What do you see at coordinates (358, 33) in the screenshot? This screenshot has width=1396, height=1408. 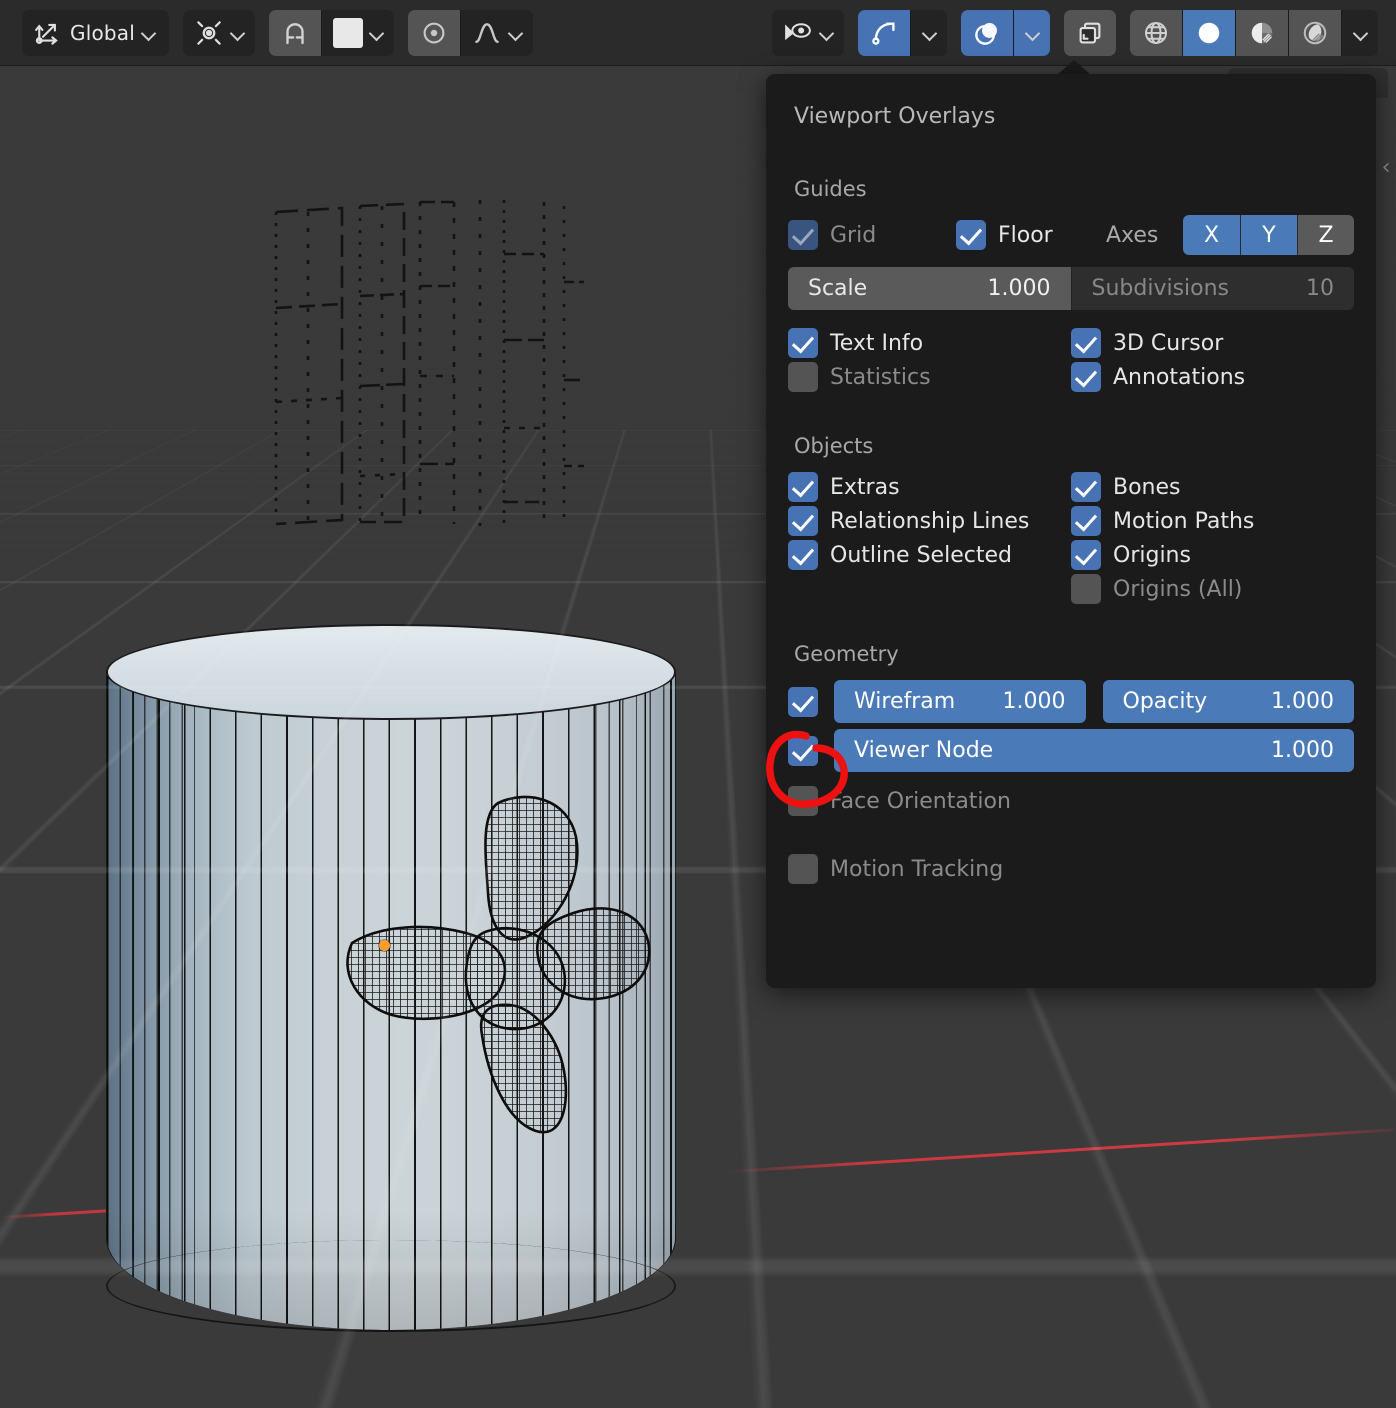 I see `snap-target-button` at bounding box center [358, 33].